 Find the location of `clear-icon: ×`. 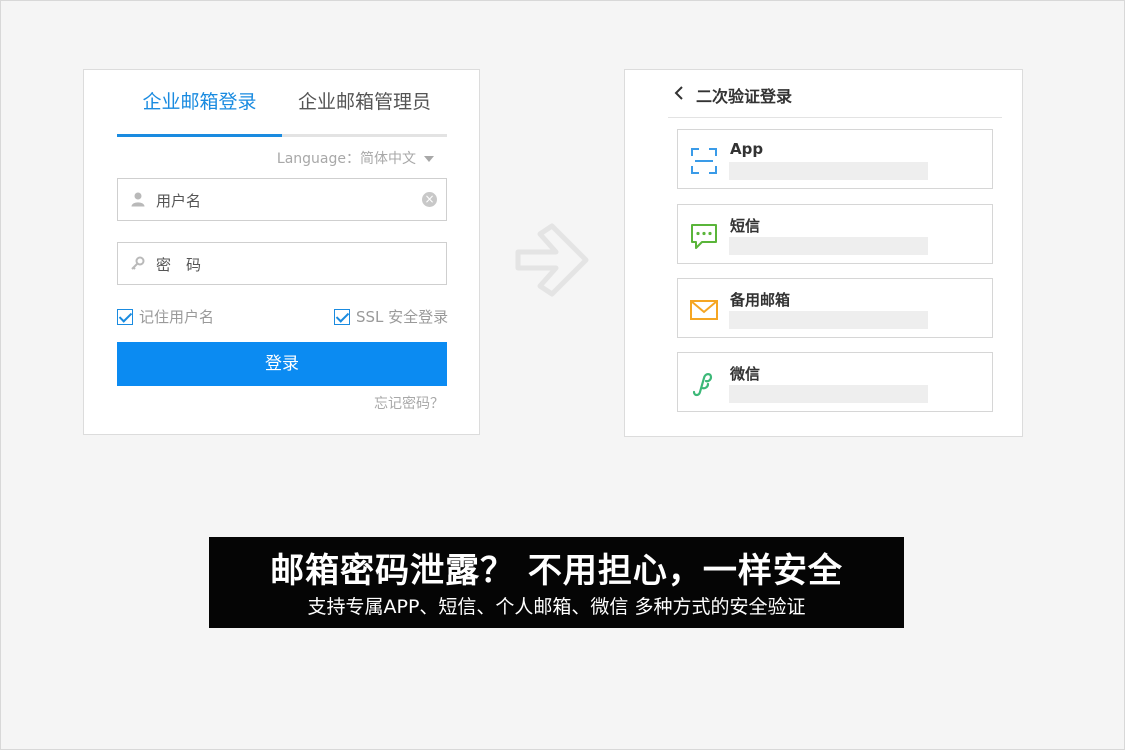

clear-icon: × is located at coordinates (429, 199).